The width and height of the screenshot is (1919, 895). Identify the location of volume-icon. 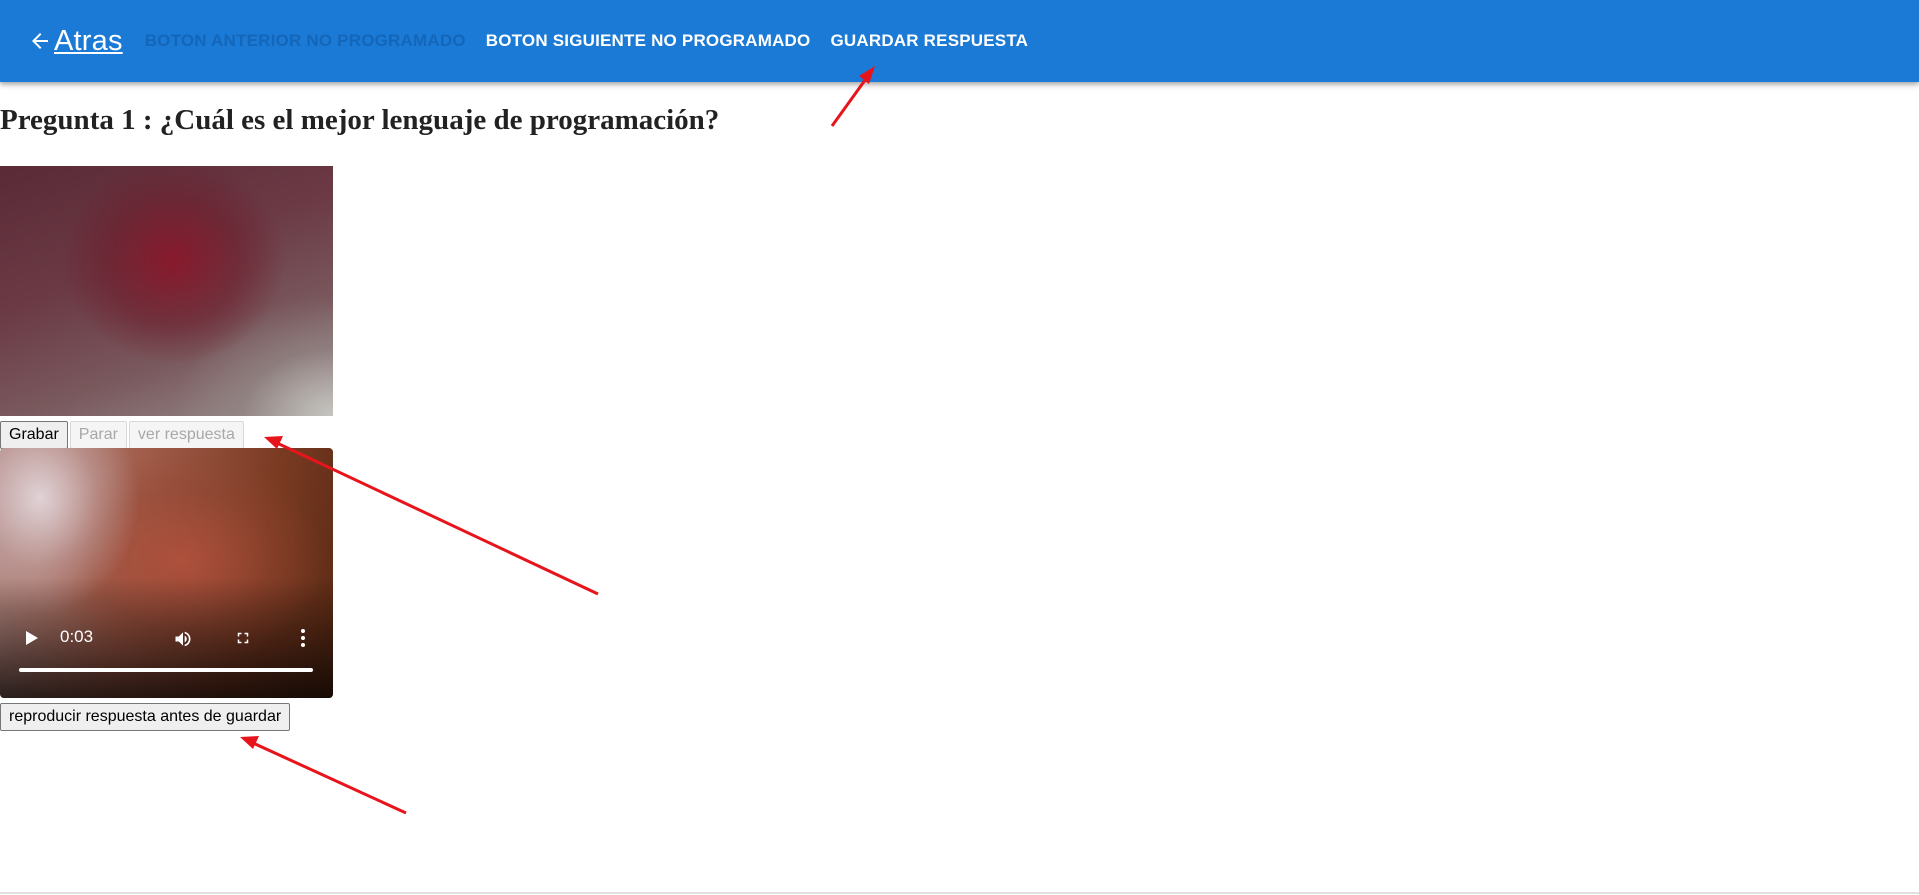
(183, 639).